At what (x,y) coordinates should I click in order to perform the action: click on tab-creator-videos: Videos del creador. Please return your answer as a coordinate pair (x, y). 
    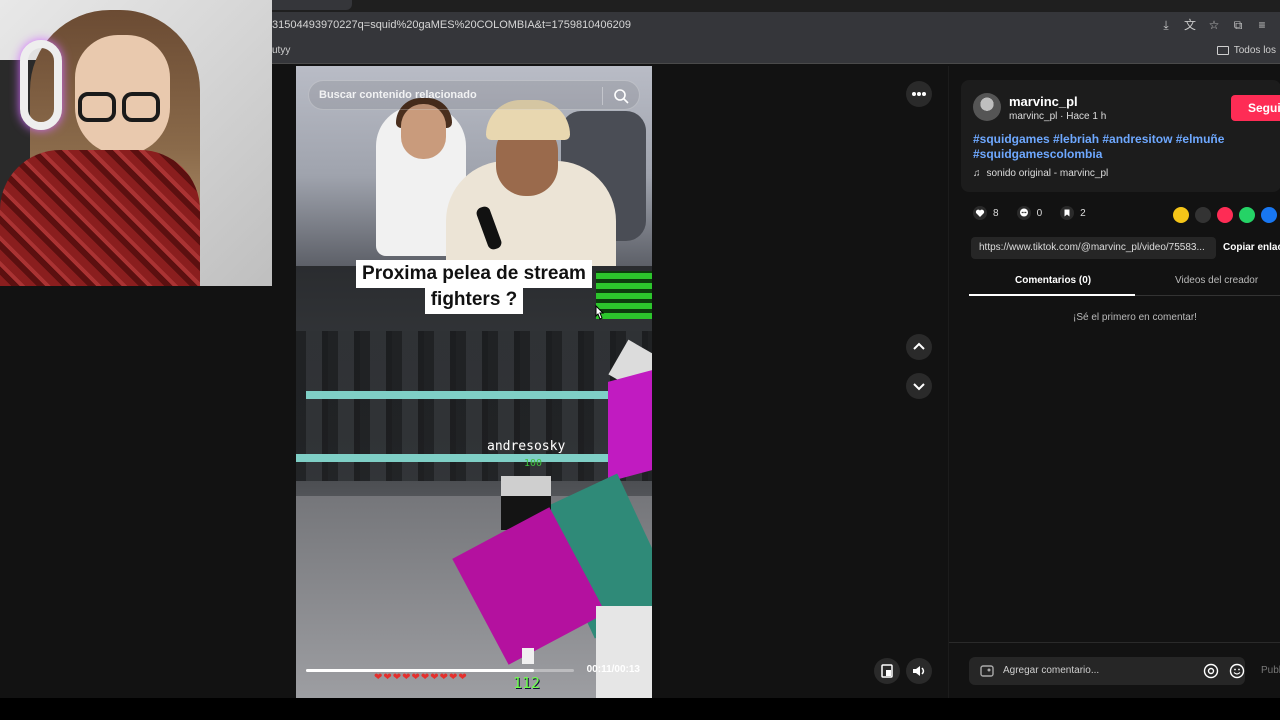
    Looking at the image, I should click on (1216, 280).